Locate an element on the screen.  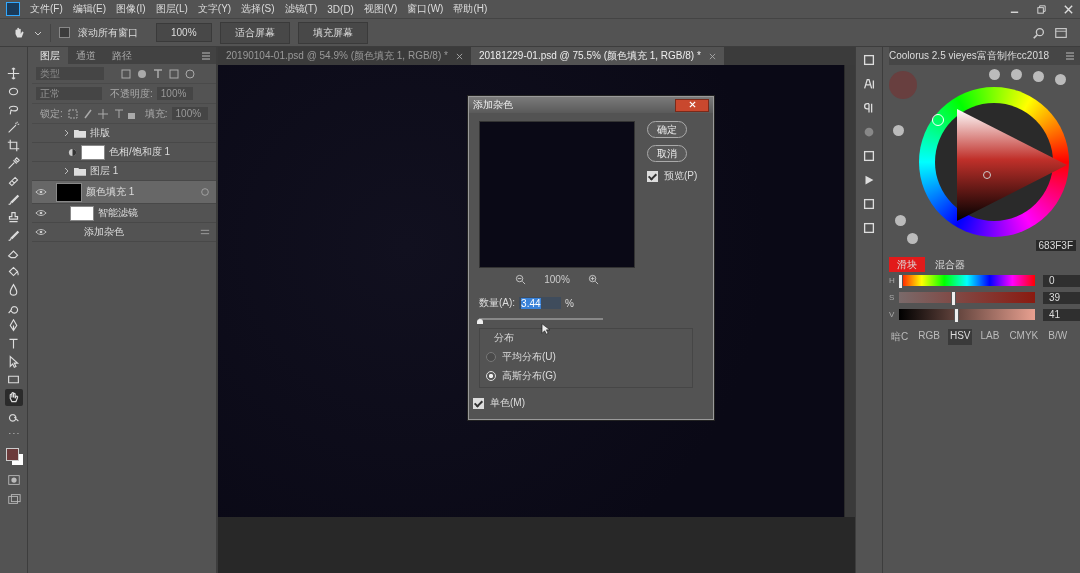
menu-item: 窗口(W) is located at coordinates (425, 9).